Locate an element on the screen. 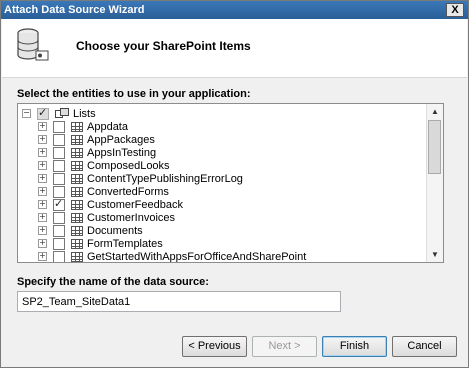  tree-item-label: Appdata is located at coordinates (107, 126).